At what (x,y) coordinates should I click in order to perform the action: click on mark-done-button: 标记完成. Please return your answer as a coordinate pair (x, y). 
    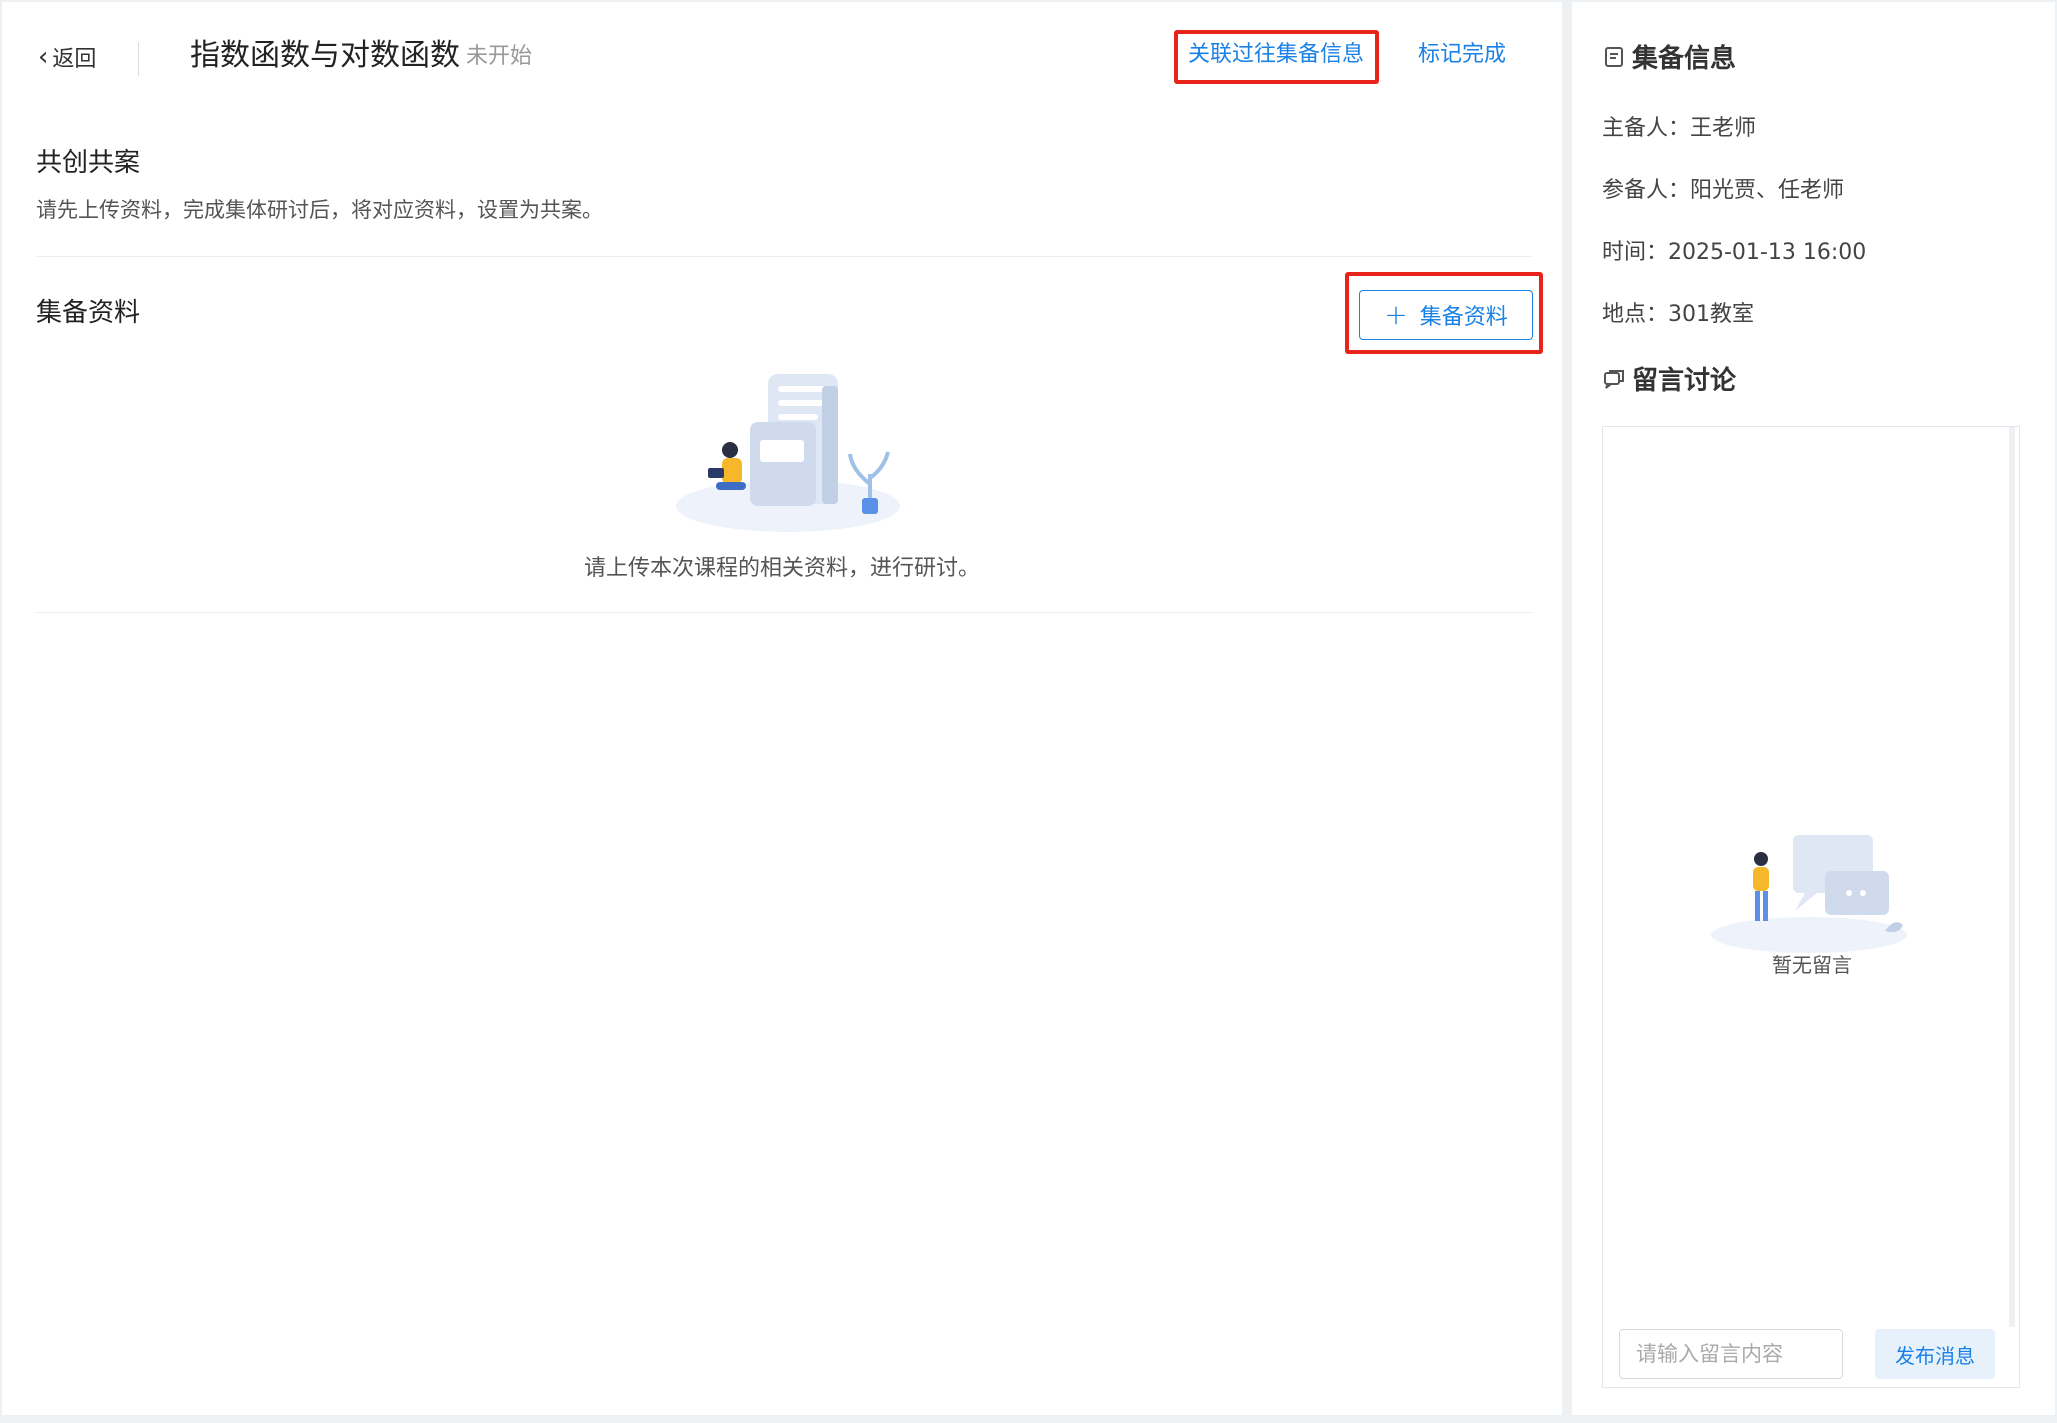
    Looking at the image, I should click on (1462, 55).